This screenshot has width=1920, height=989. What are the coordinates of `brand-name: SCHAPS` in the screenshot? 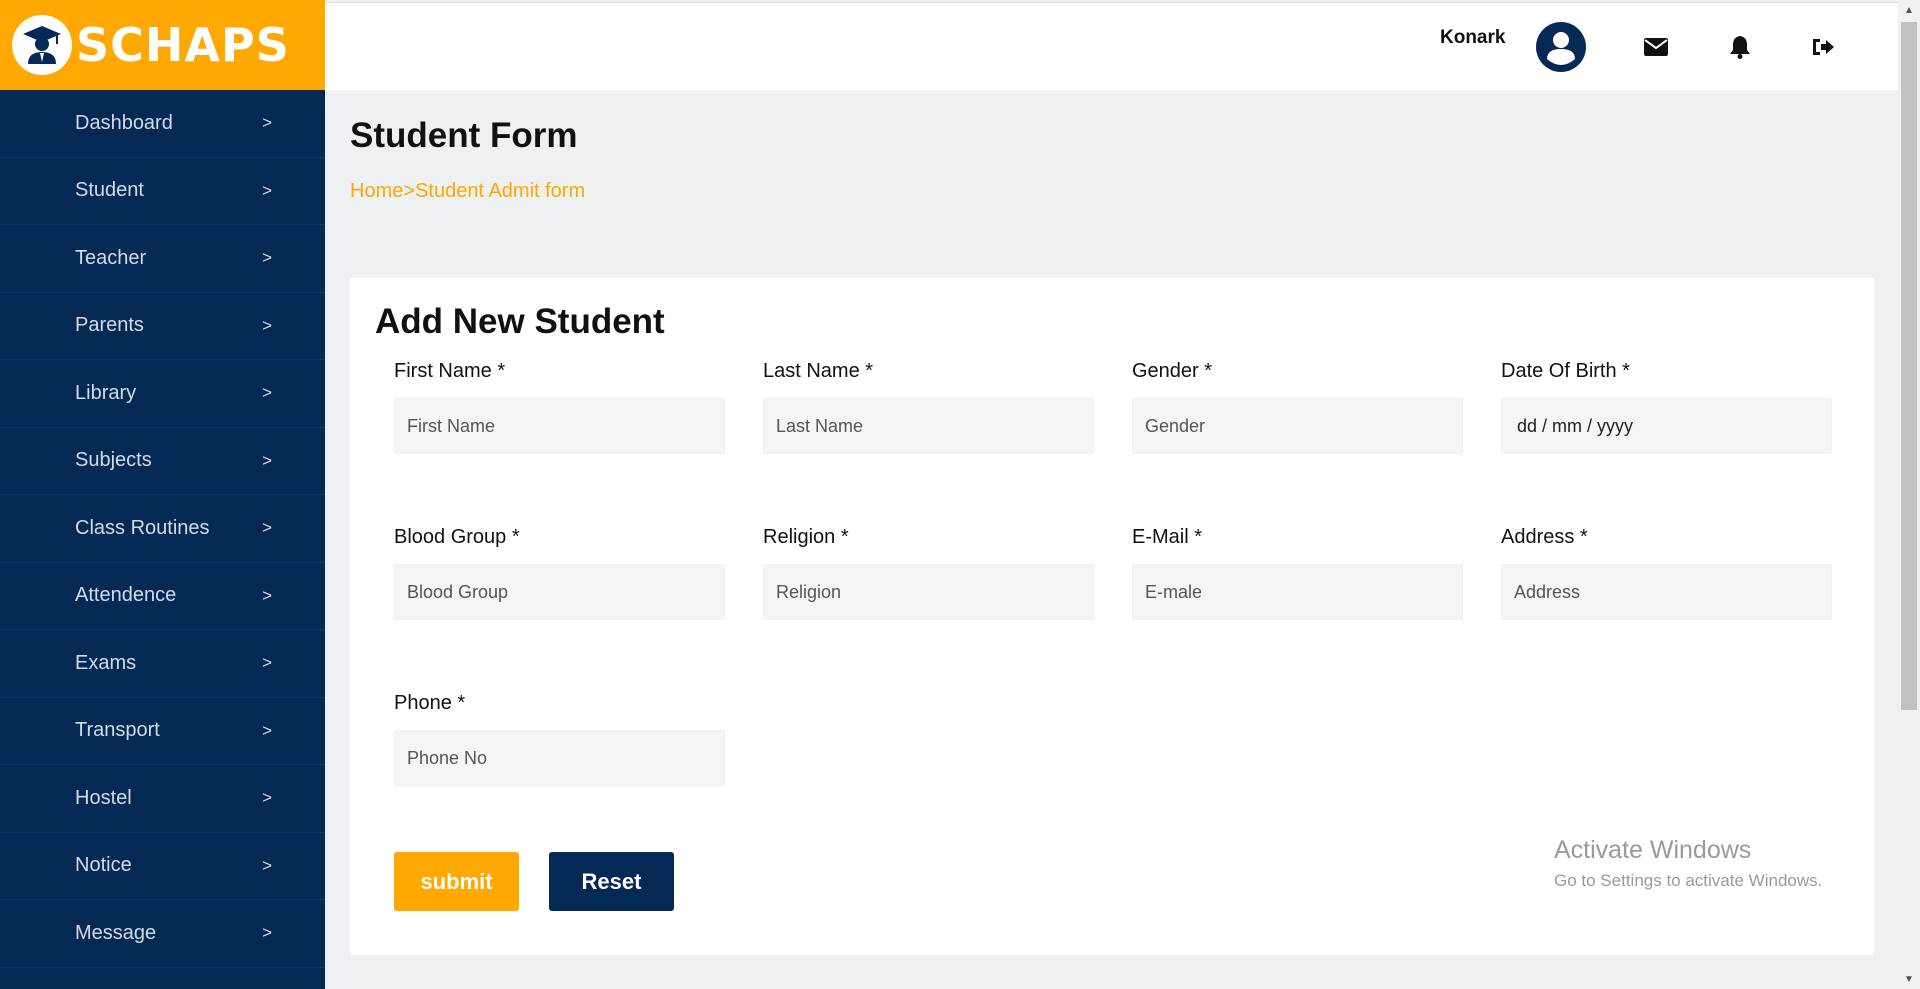 It's located at (183, 45).